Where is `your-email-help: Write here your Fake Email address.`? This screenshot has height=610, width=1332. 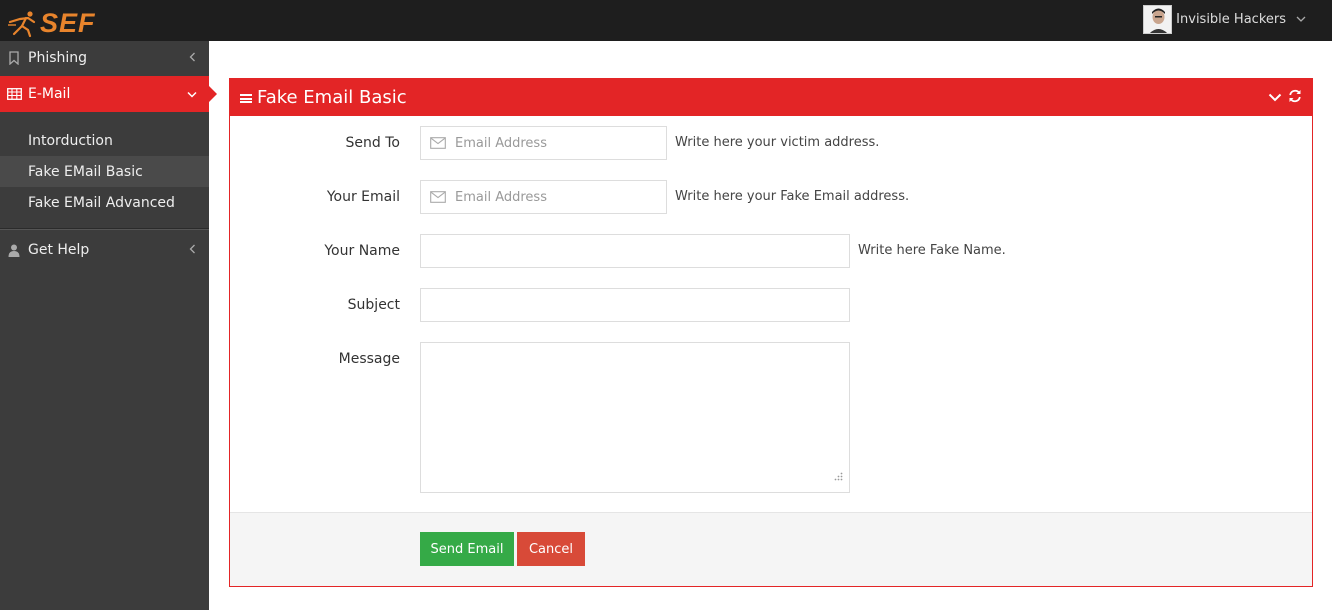 your-email-help: Write here your Fake Email address. is located at coordinates (792, 196).